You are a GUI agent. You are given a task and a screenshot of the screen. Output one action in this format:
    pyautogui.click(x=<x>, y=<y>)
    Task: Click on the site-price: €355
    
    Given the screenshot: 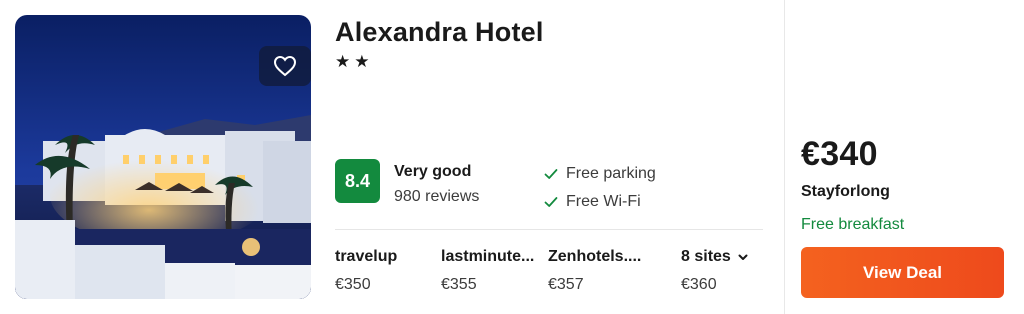 What is the action you would take?
    pyautogui.click(x=459, y=284)
    